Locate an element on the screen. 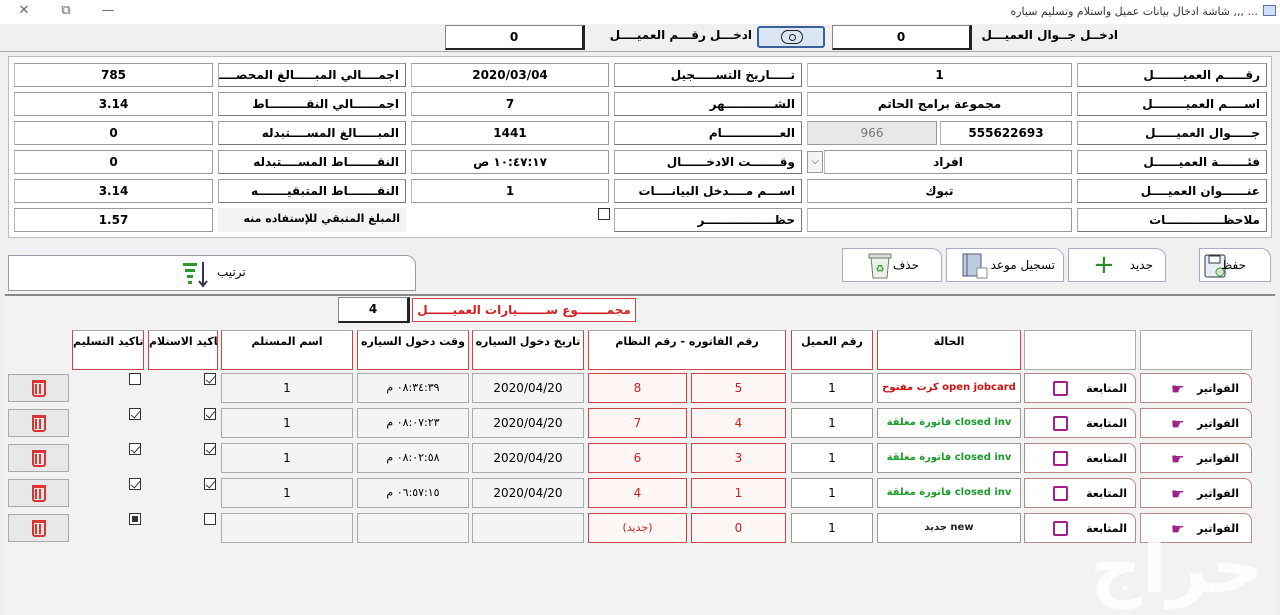 Image resolution: width=1280 pixels, height=615 pixels. recycle-bin-icon: ♻ is located at coordinates (880, 266).